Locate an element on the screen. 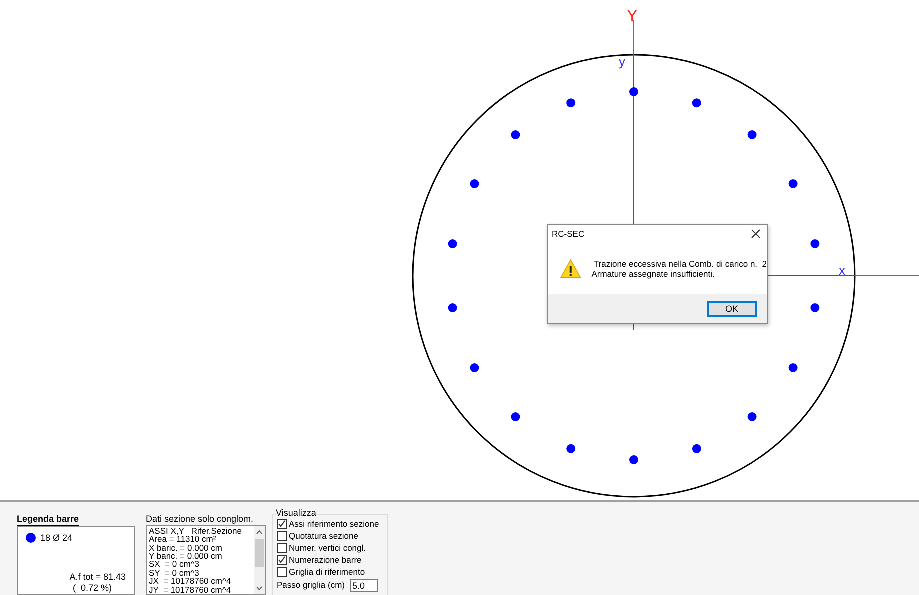 This screenshot has width=919, height=595. group-title: Visualizza is located at coordinates (296, 513).